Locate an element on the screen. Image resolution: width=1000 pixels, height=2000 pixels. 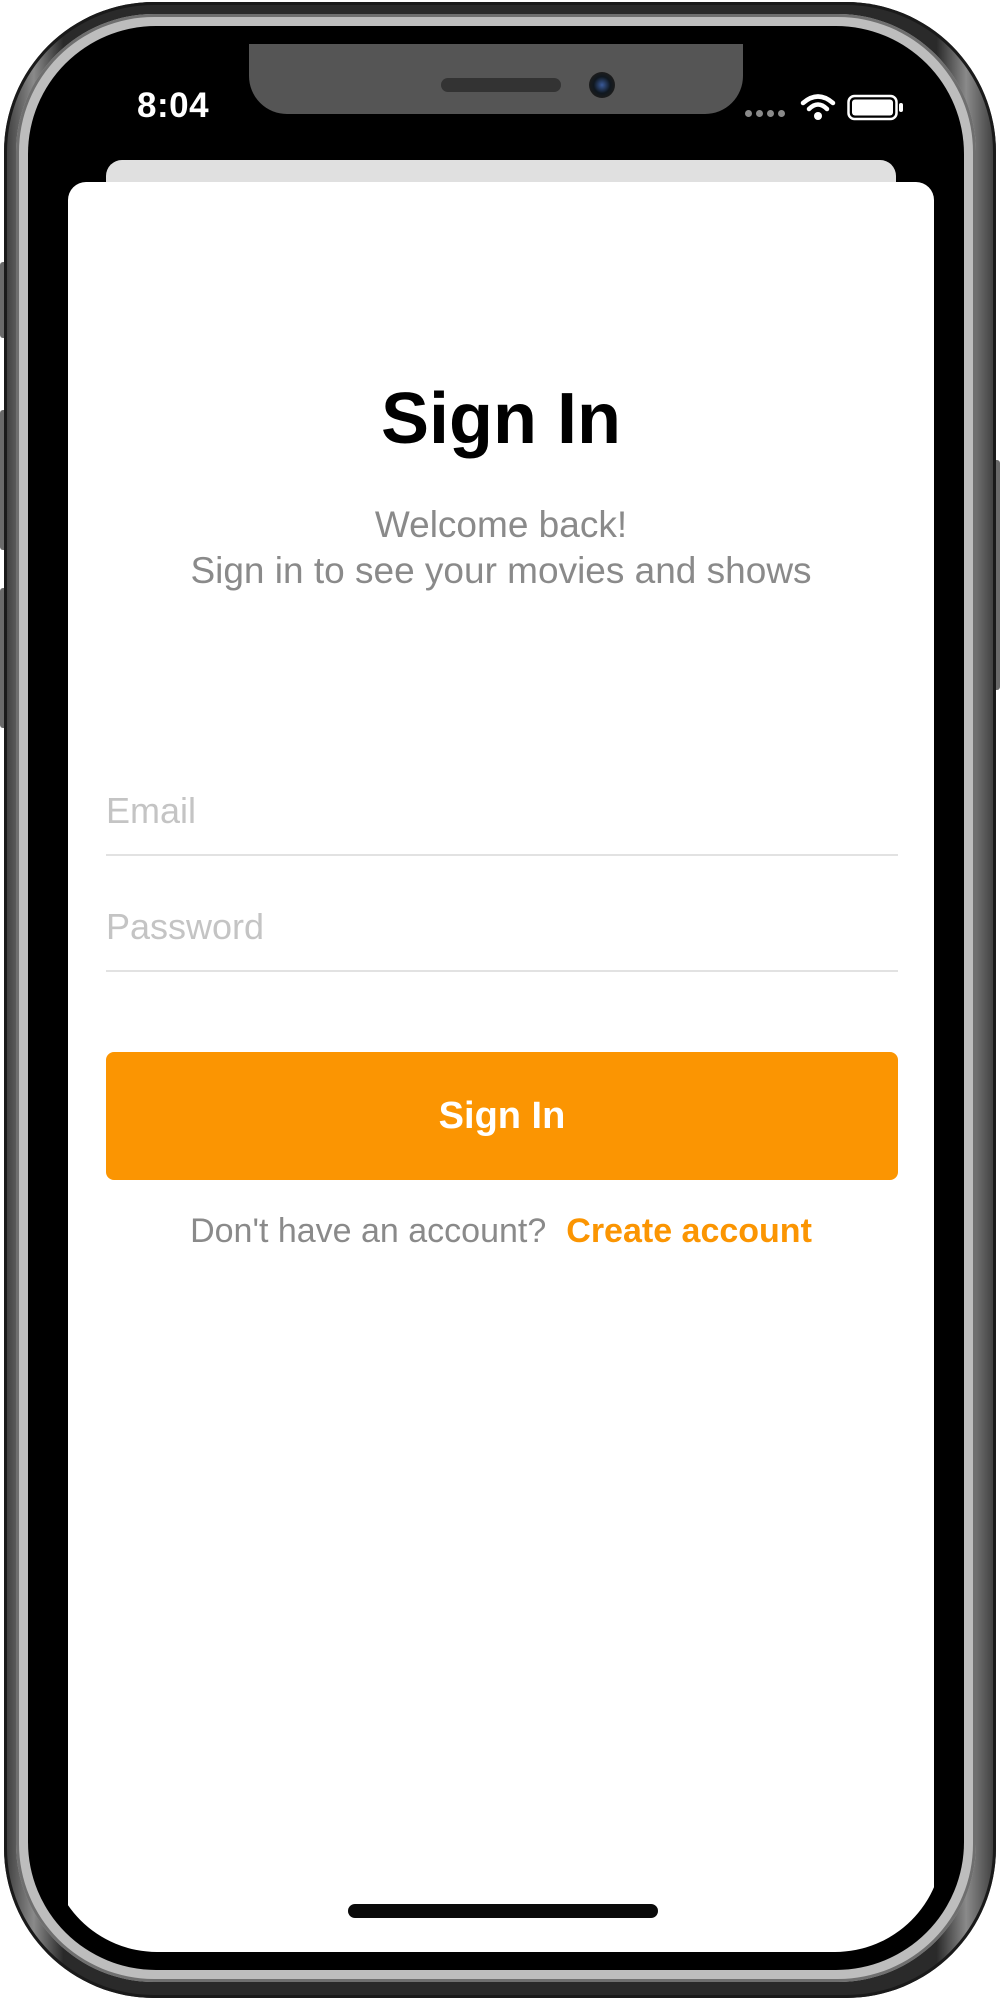
create-account-prompt: Don't have an account? Create account is located at coordinates (501, 1231).